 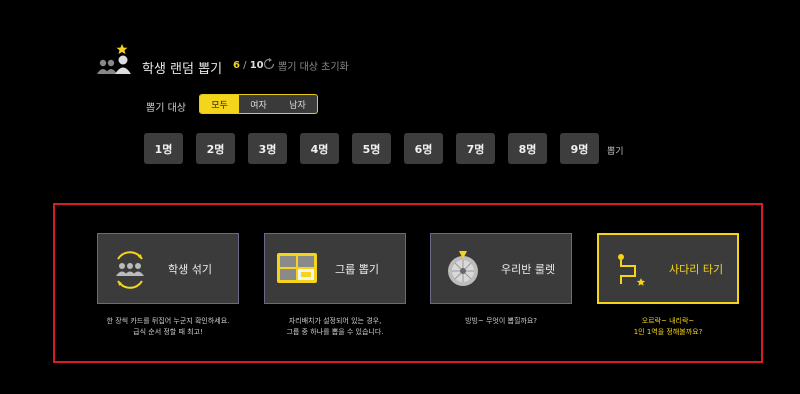 I want to click on pick-label: 뽑기, so click(x=615, y=152).